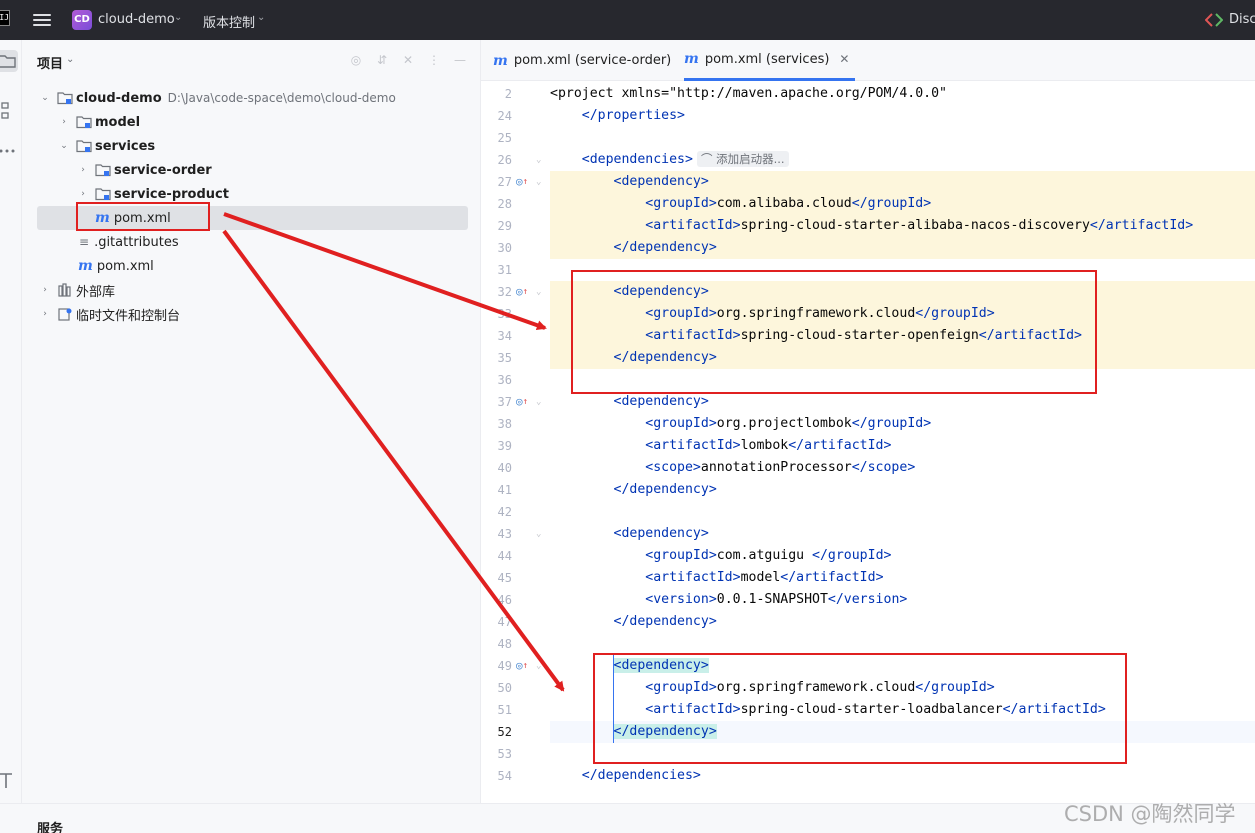 The height and width of the screenshot is (833, 1255). Describe the element at coordinates (504, 292) in the screenshot. I see `line-number: 32` at that location.